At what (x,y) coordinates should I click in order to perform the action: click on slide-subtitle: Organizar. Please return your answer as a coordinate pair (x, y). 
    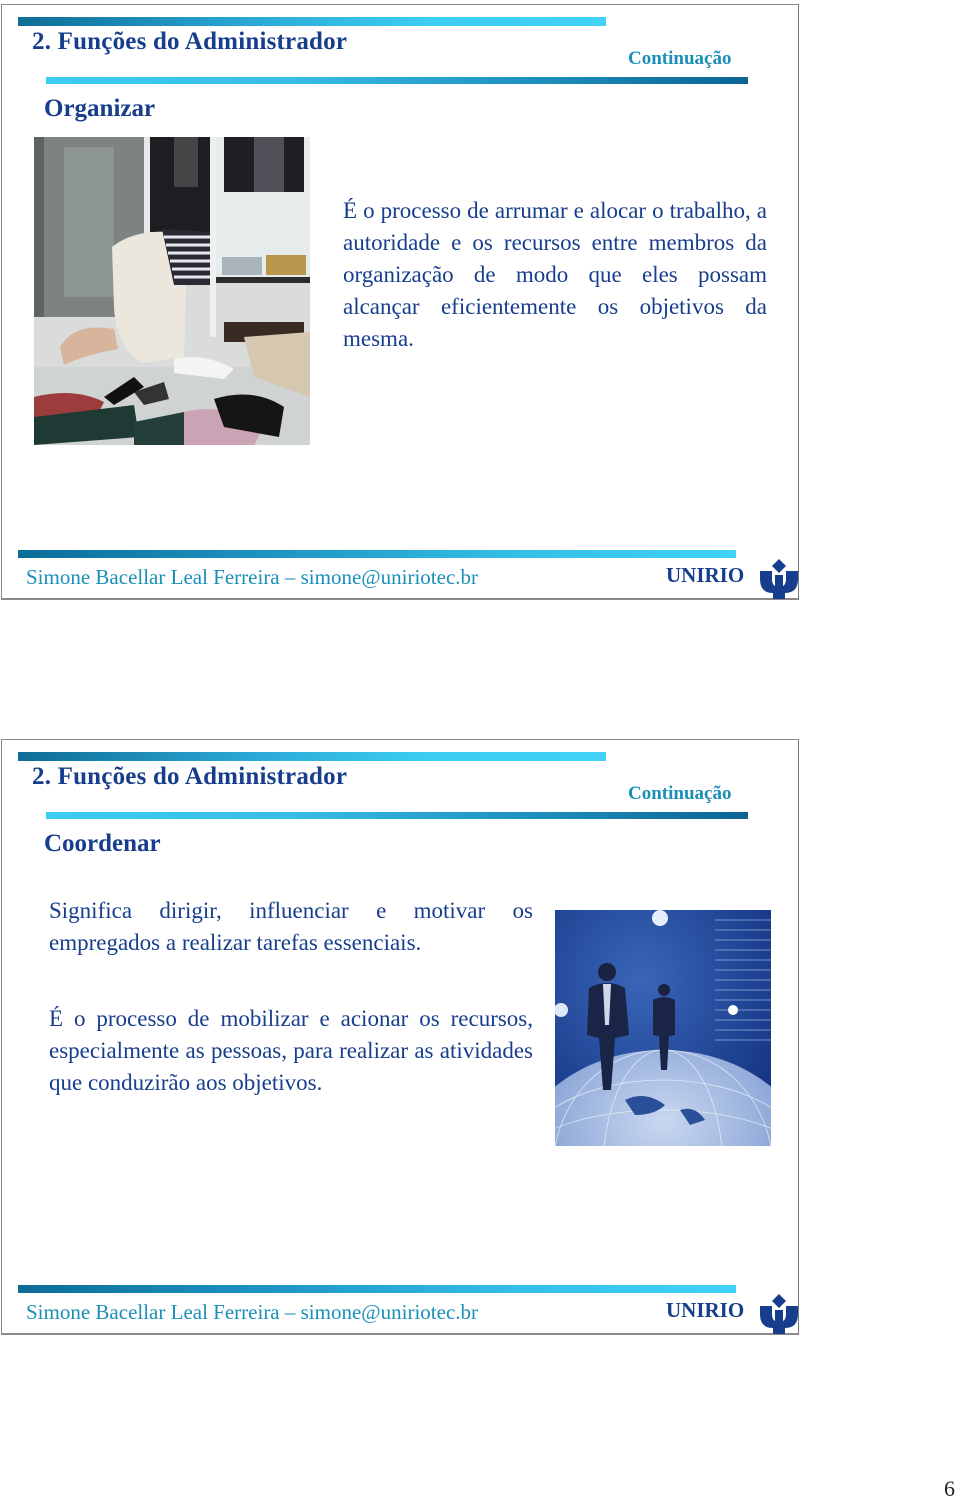
    Looking at the image, I should click on (100, 108).